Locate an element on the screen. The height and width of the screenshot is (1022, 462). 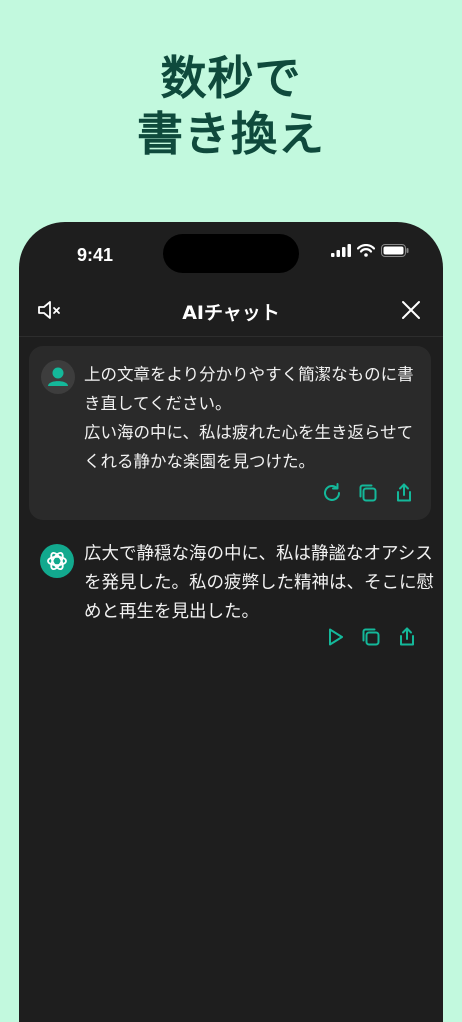
headline-line-2: 書き換え is located at coordinates (231, 134).